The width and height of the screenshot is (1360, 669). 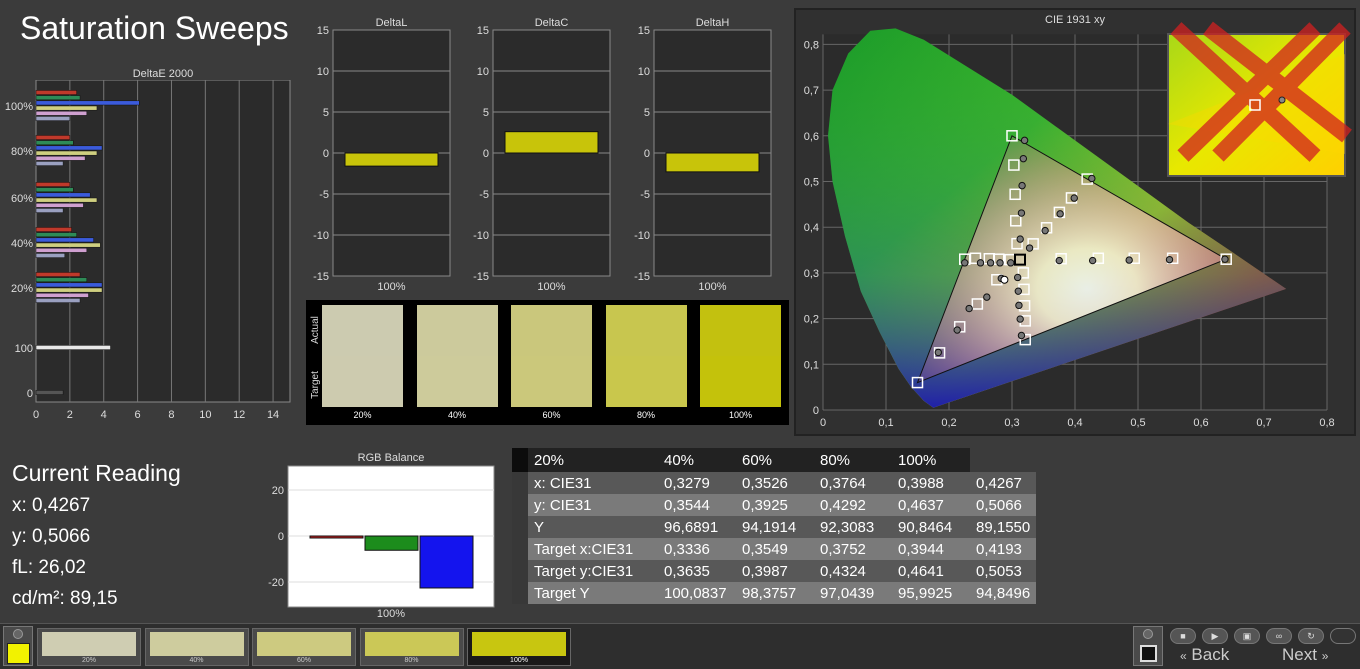 What do you see at coordinates (713, 23) in the screenshot?
I see `delta-title: DeltaH` at bounding box center [713, 23].